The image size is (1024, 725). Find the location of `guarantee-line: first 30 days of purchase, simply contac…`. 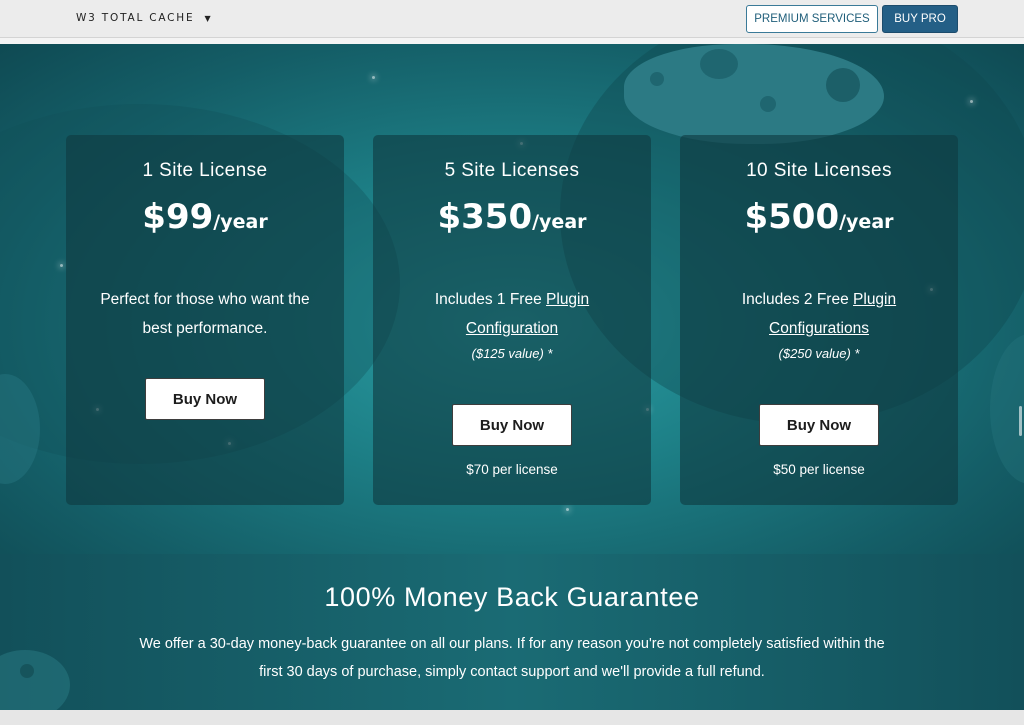

guarantee-line: first 30 days of purchase, simply contac… is located at coordinates (512, 672).